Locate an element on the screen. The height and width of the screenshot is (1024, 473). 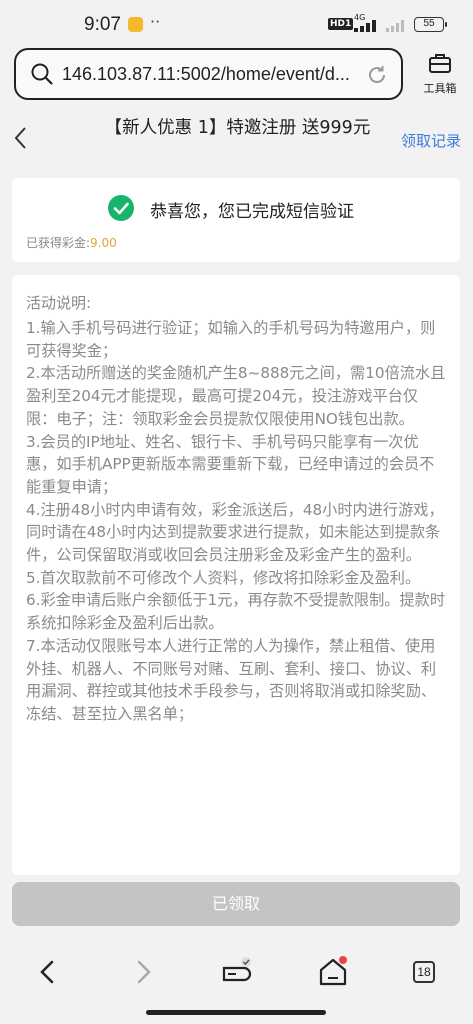
toolbox-label: 工具箱 is located at coordinates (440, 88).